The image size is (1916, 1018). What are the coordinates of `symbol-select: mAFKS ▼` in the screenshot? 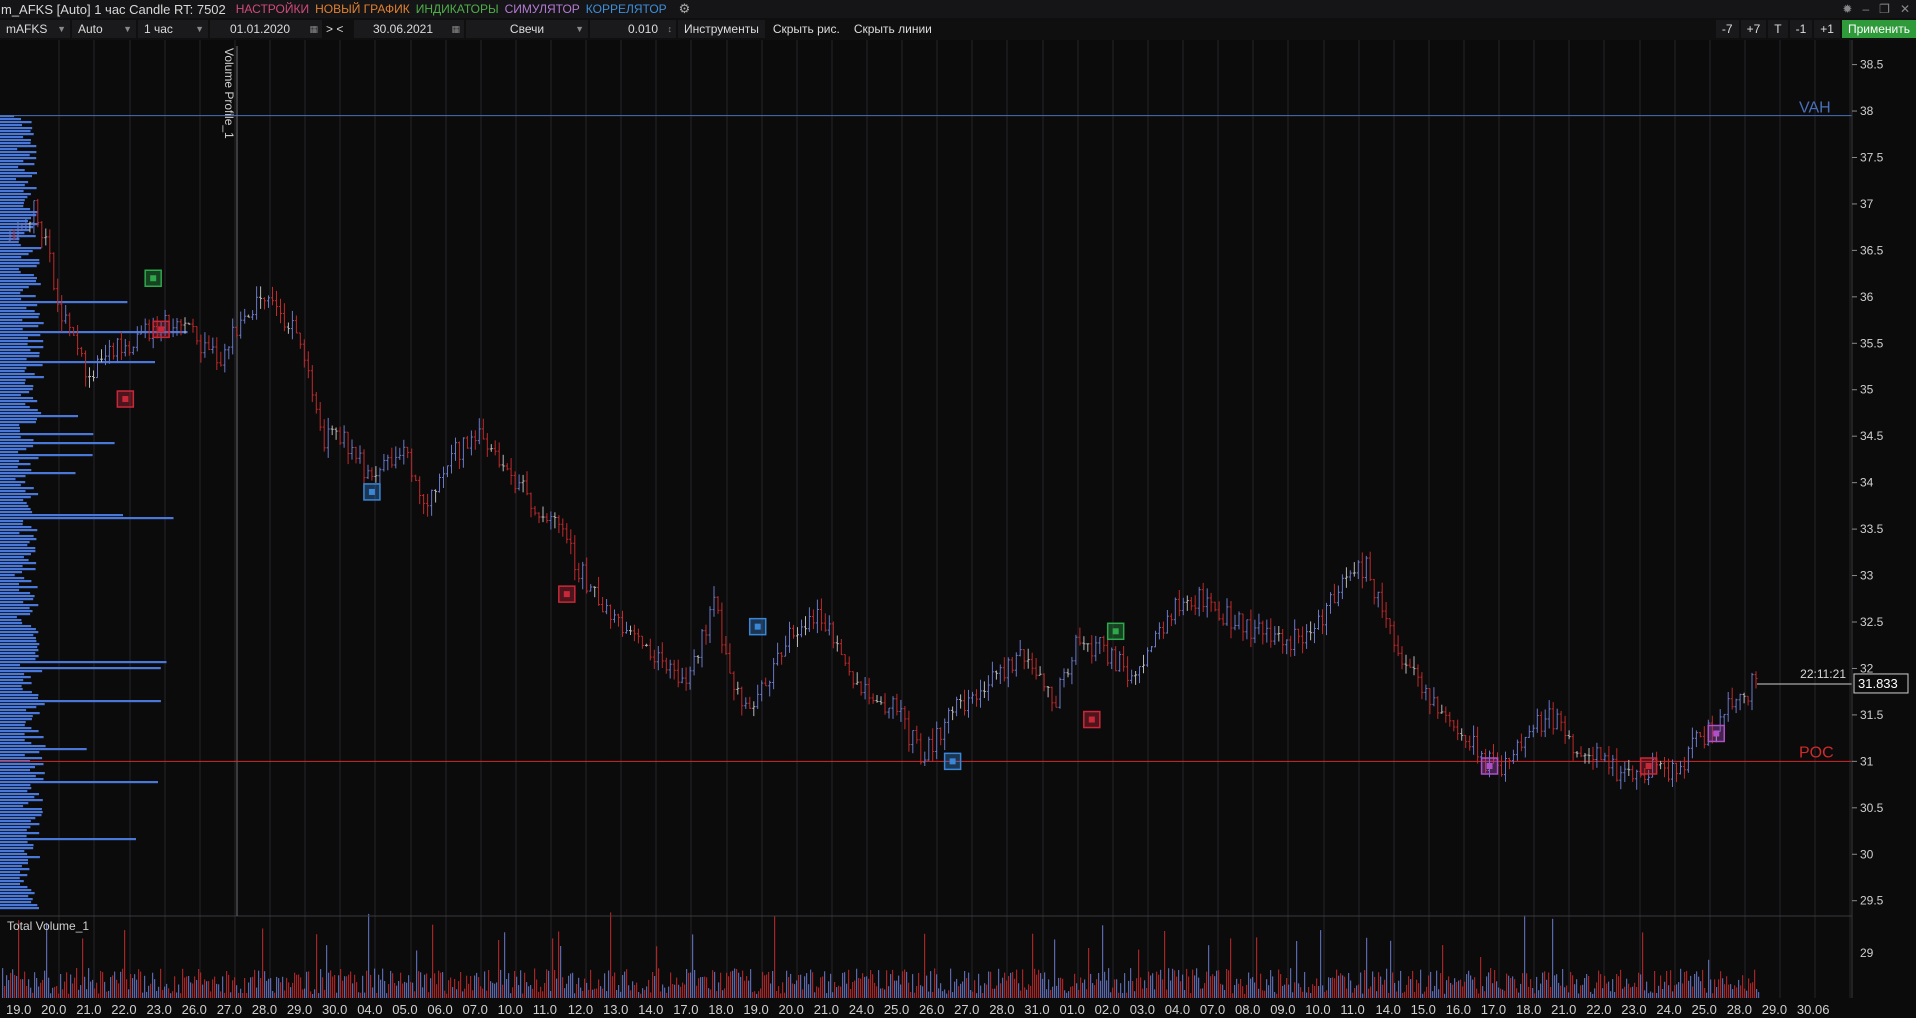 It's located at (35, 29).